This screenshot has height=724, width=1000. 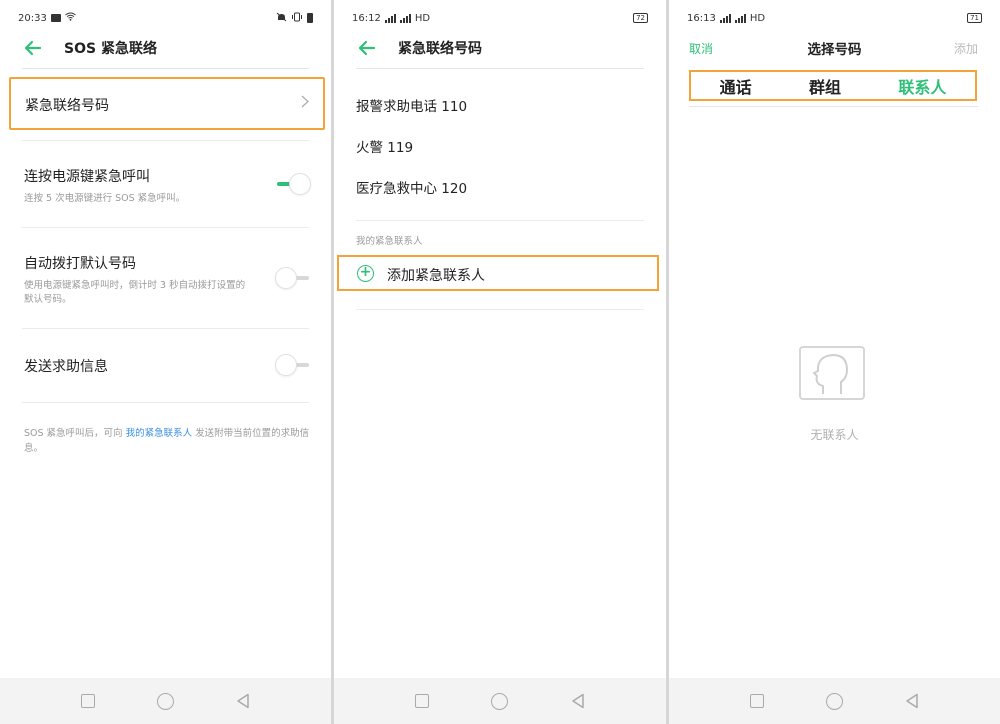 What do you see at coordinates (135, 292) in the screenshot?
I see `setting-description: 使用电源键紧急呼叫时，倒计时 3 秒自动拨打设置的默认号码。` at bounding box center [135, 292].